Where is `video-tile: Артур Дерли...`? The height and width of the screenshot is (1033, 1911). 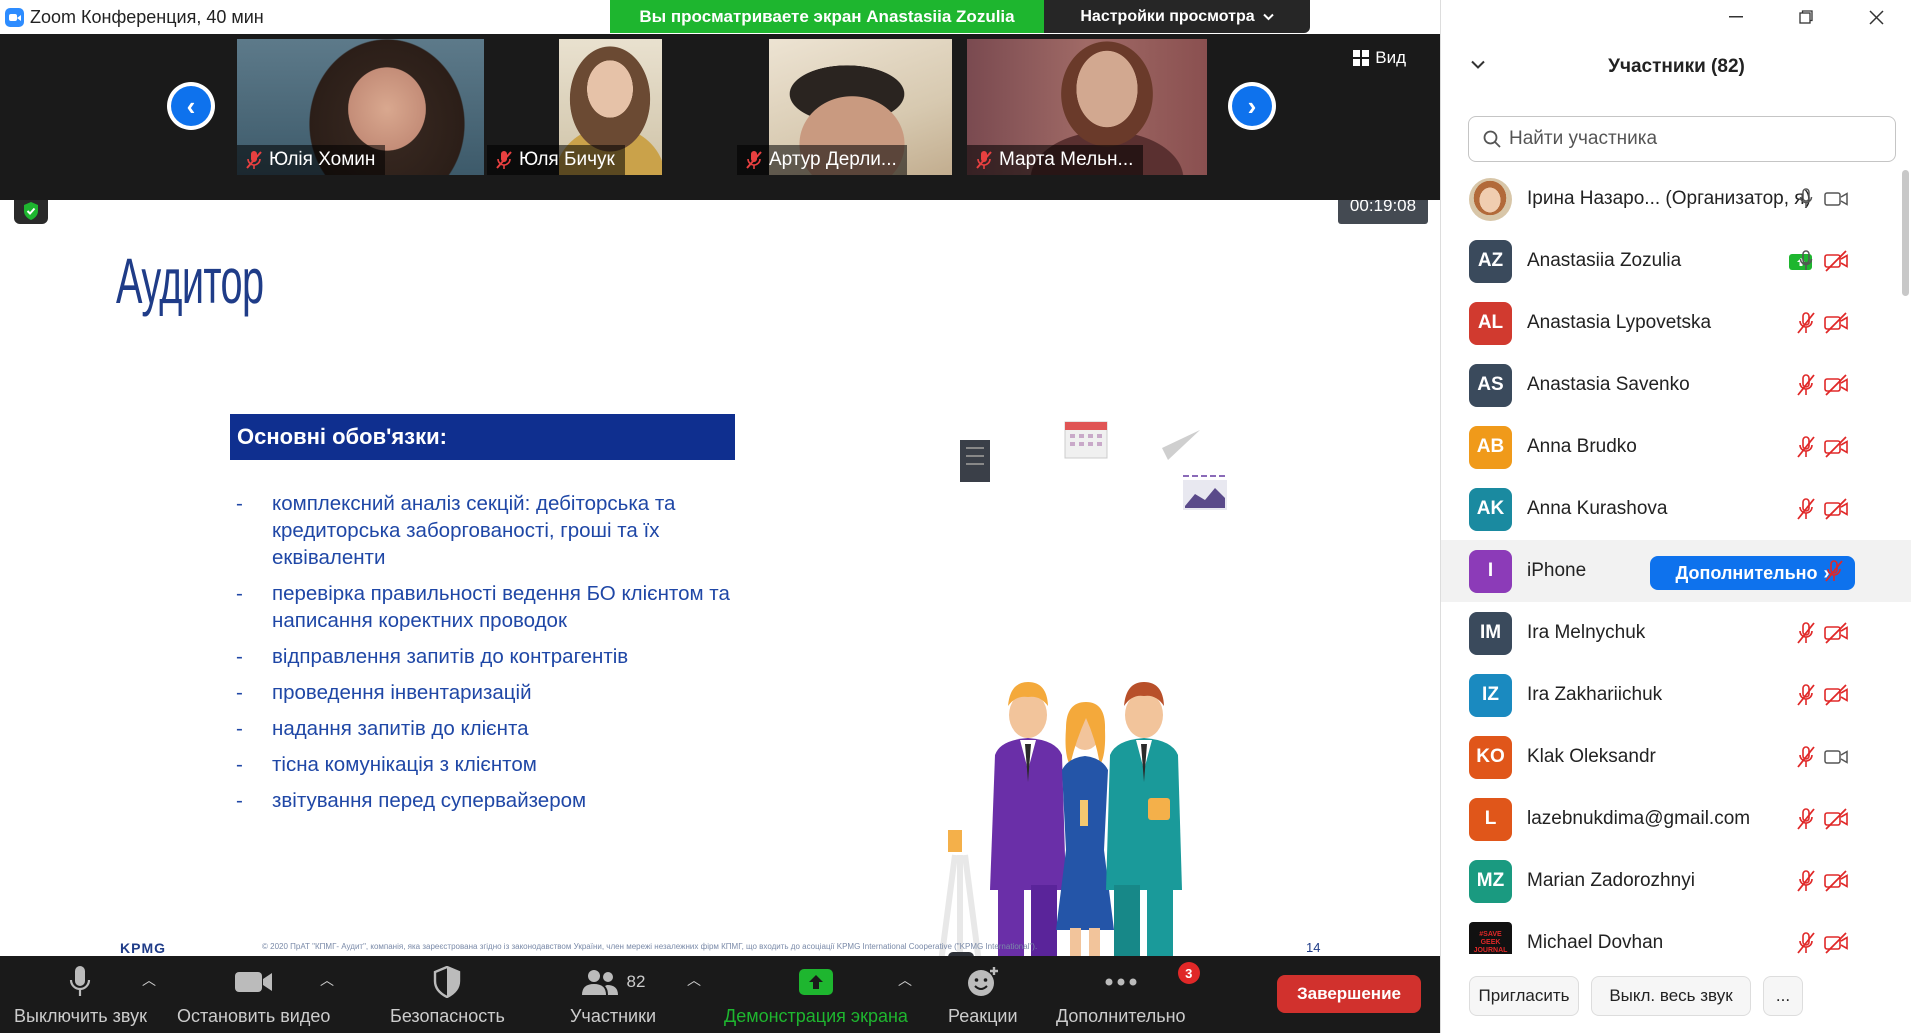 video-tile: Артур Дерли... is located at coordinates (860, 107).